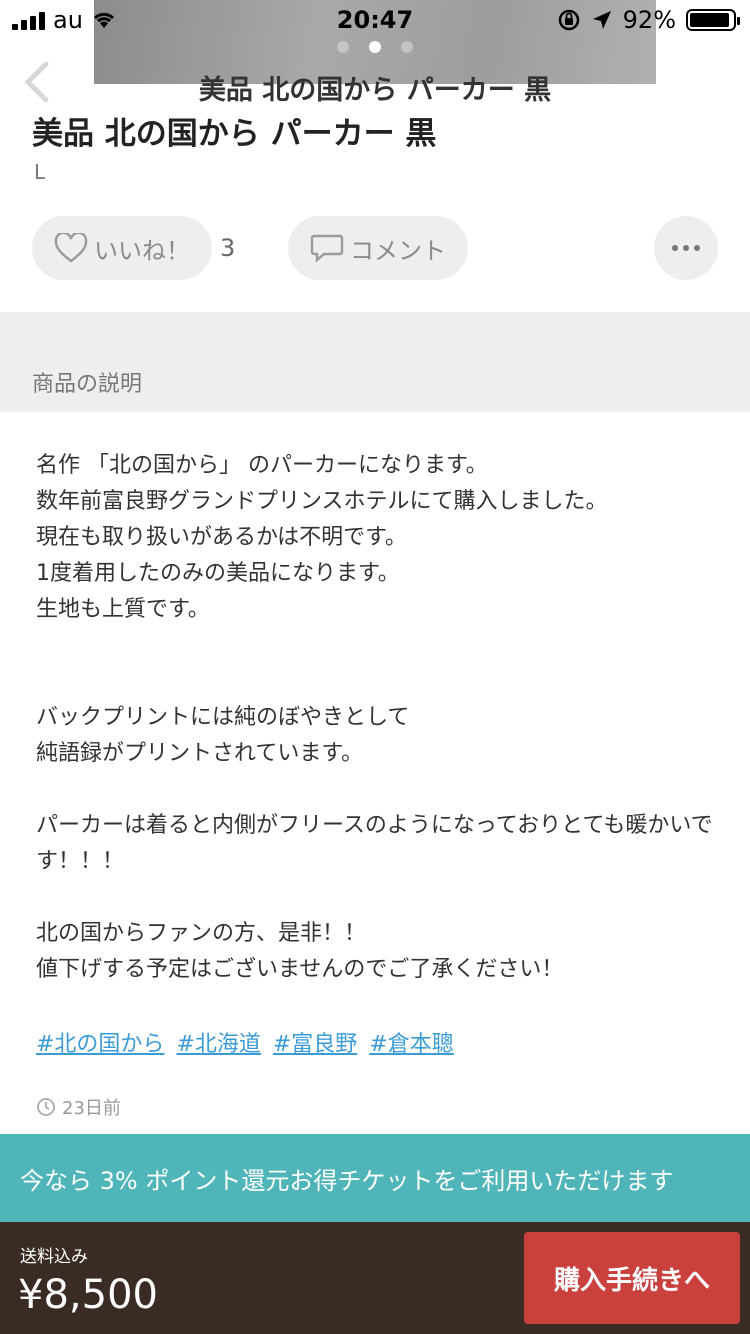 The width and height of the screenshot is (750, 1334). I want to click on purchase-bar: 送料込み ¥8,500 購入手続きへ, so click(375, 1278).